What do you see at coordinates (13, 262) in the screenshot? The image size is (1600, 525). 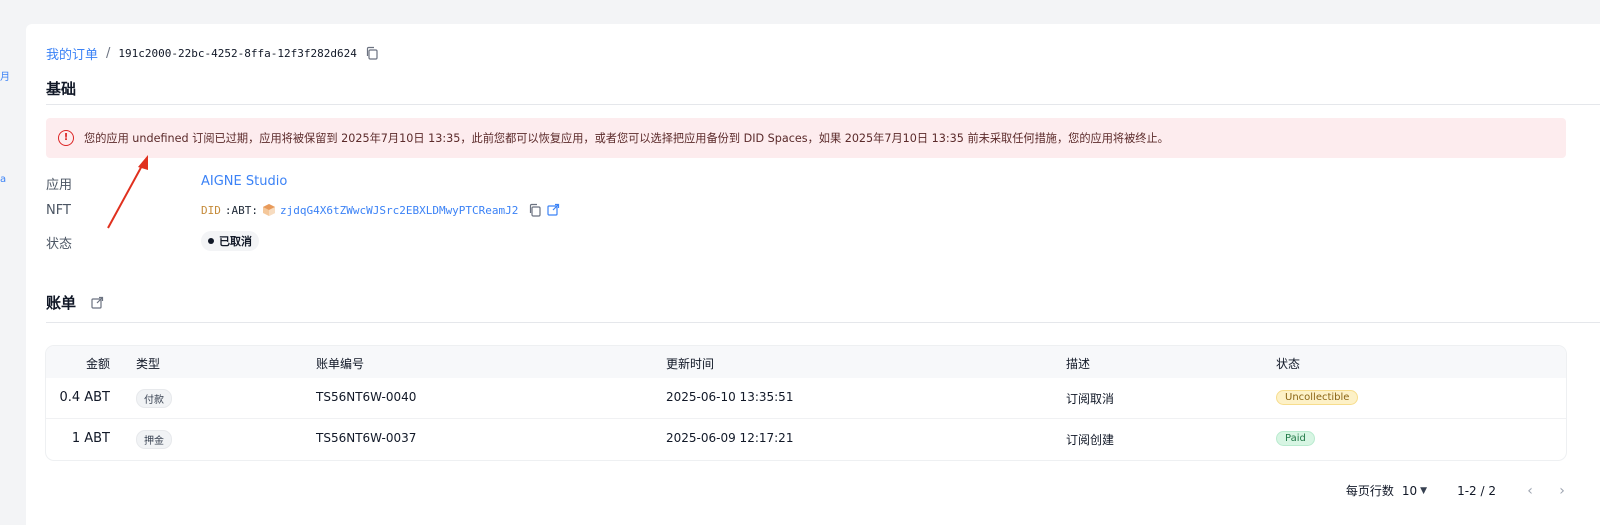 I see `left-sidebar-edge: 月 a` at bounding box center [13, 262].